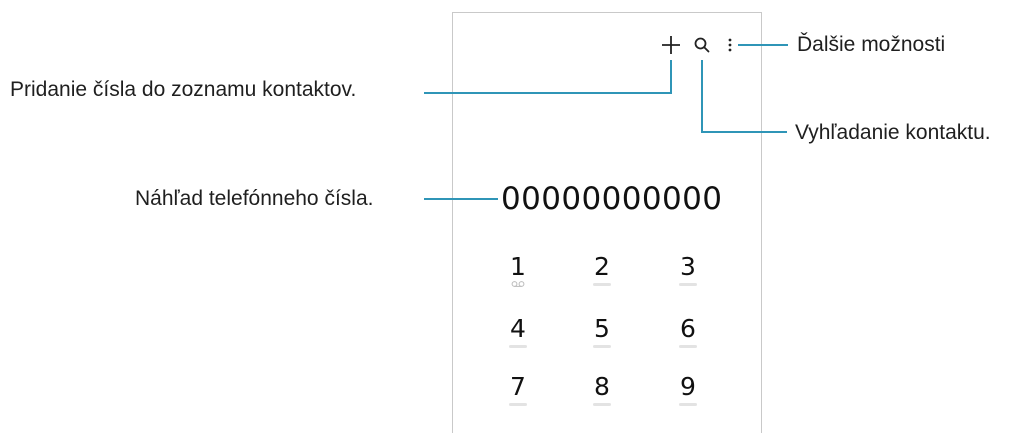  I want to click on voicemail-icon, so click(518, 284).